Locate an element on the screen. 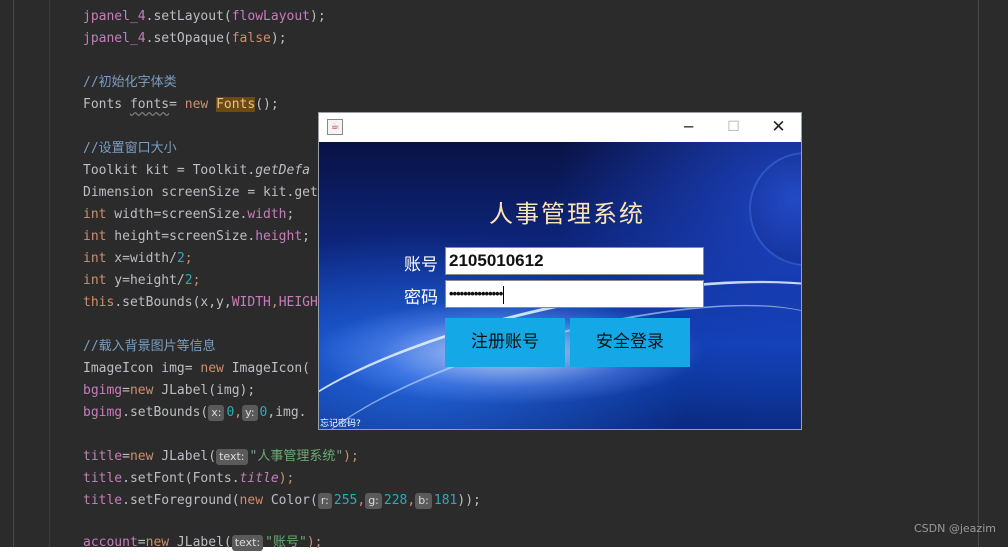 This screenshot has width=1008, height=554. close-button: ✕ is located at coordinates (778, 127).